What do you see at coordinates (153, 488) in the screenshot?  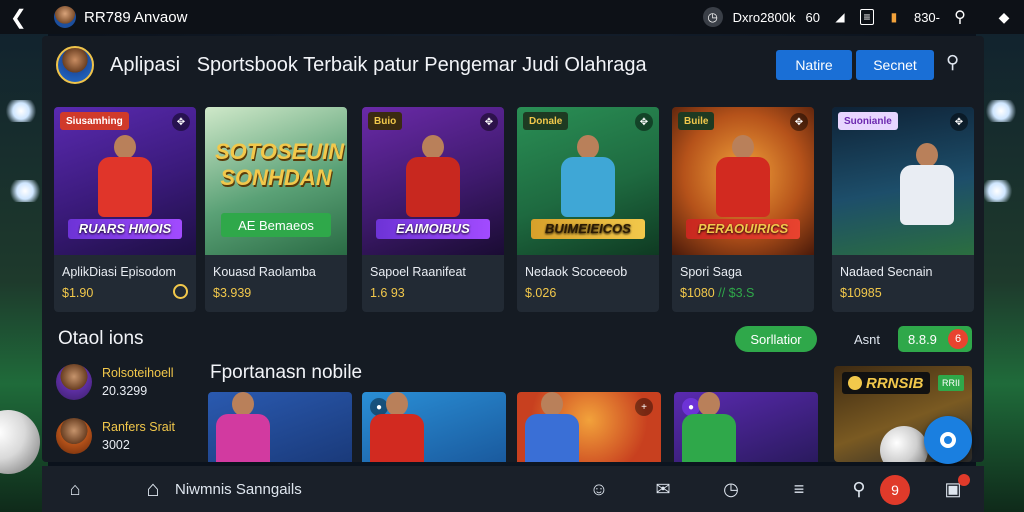 I see `house-icon: ⌂` at bounding box center [153, 488].